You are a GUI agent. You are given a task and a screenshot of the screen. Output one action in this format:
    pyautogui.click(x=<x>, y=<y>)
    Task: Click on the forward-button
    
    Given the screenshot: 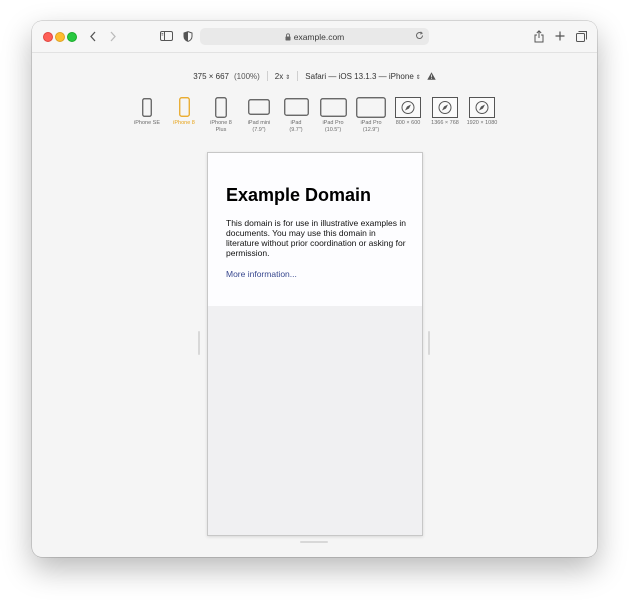 What is the action you would take?
    pyautogui.click(x=113, y=36)
    